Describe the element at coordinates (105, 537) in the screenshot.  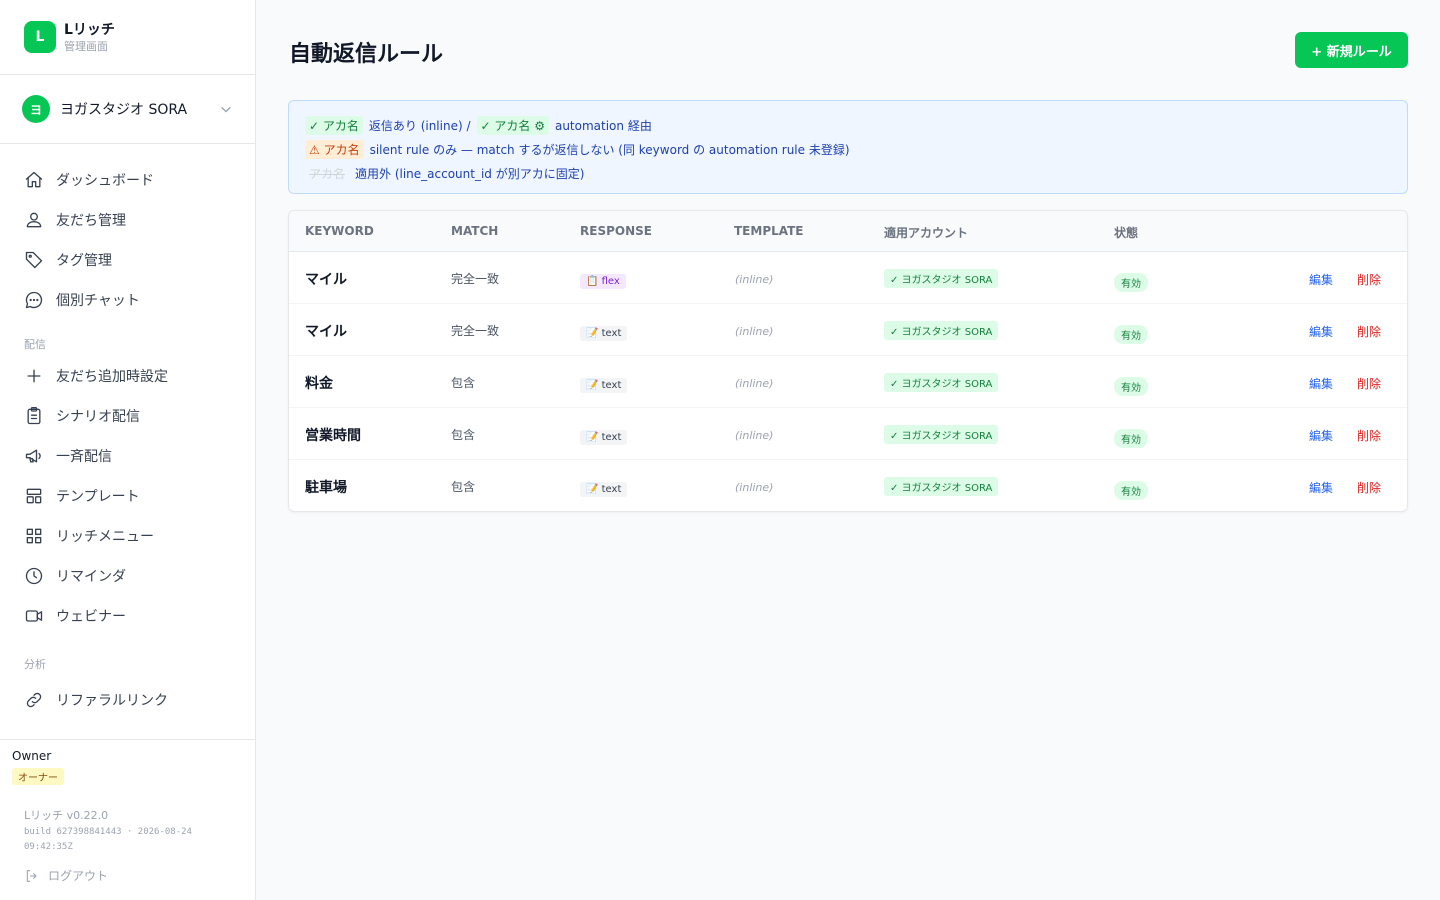
I see `sidebar-item-label: リッチメニュー` at that location.